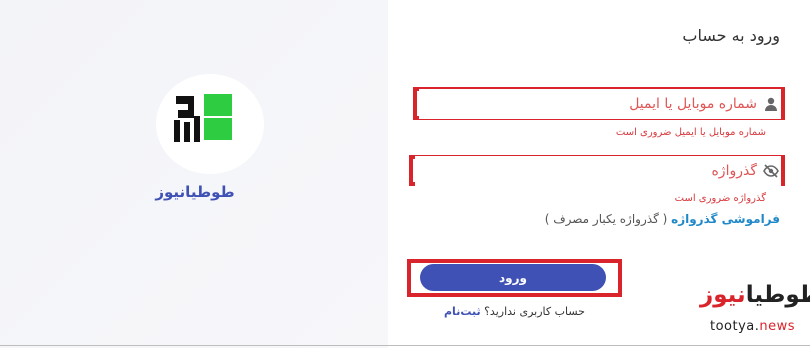 The height and width of the screenshot is (348, 810). I want to click on page-title: ورود به حساب, so click(731, 35).